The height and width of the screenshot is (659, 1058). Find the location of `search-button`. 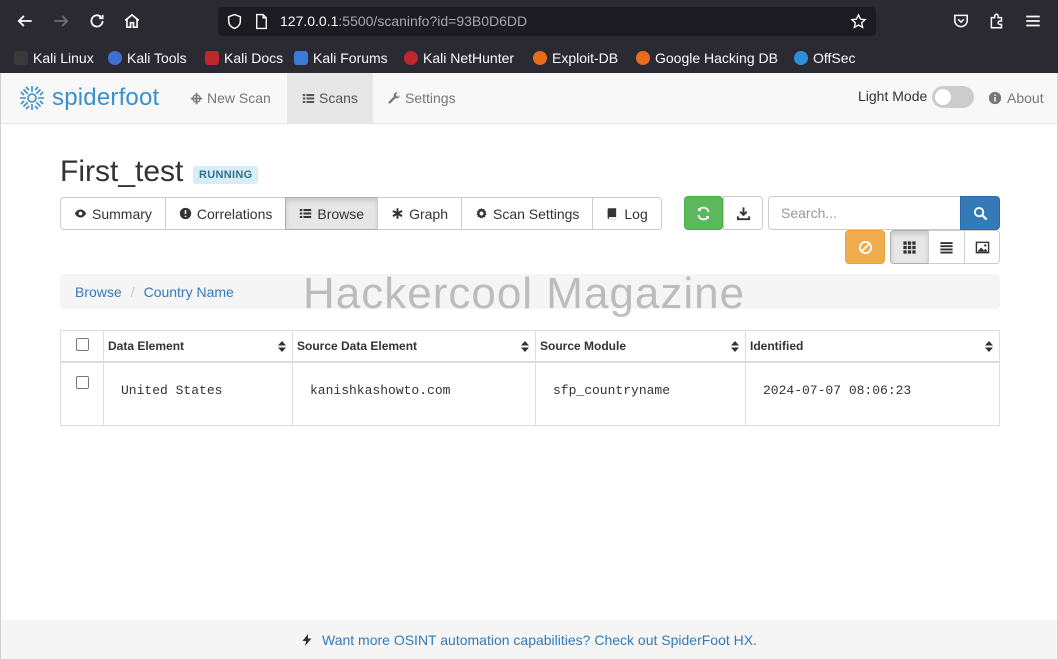

search-button is located at coordinates (980, 213).